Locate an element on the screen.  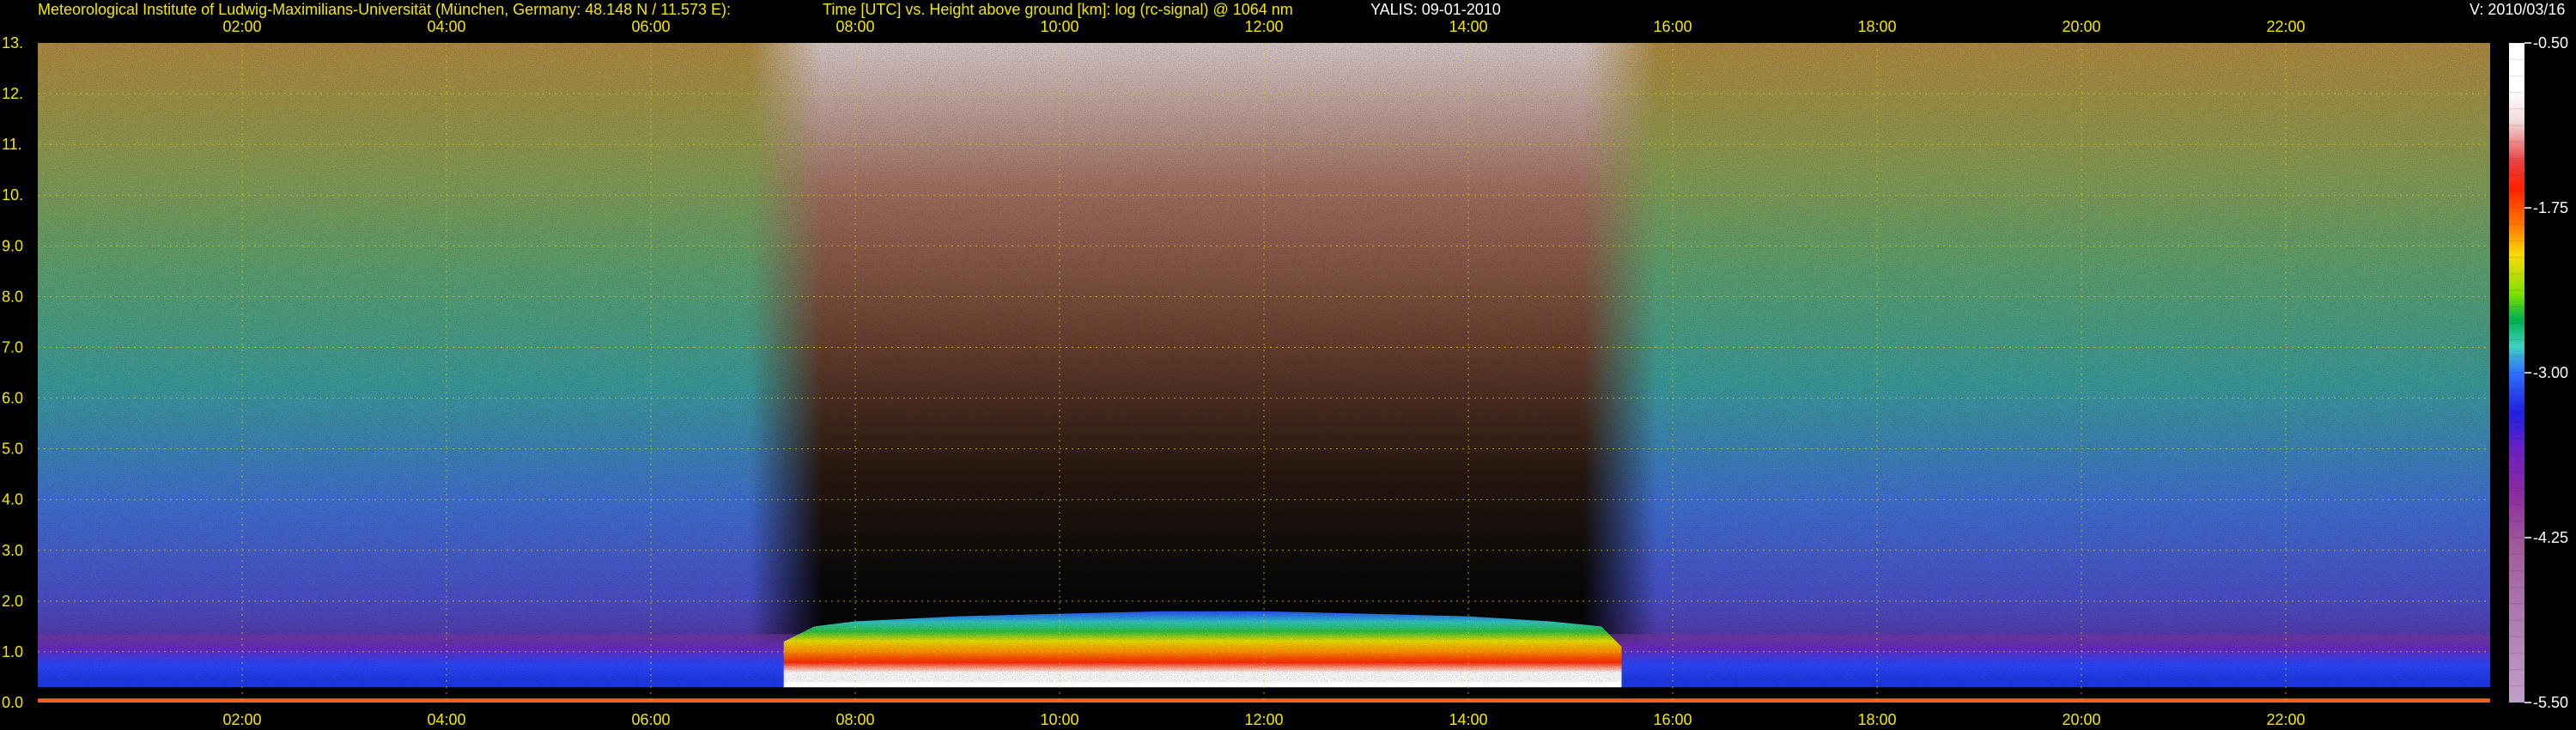
colorbar-tick-label: -3.00 is located at coordinates (2551, 372).